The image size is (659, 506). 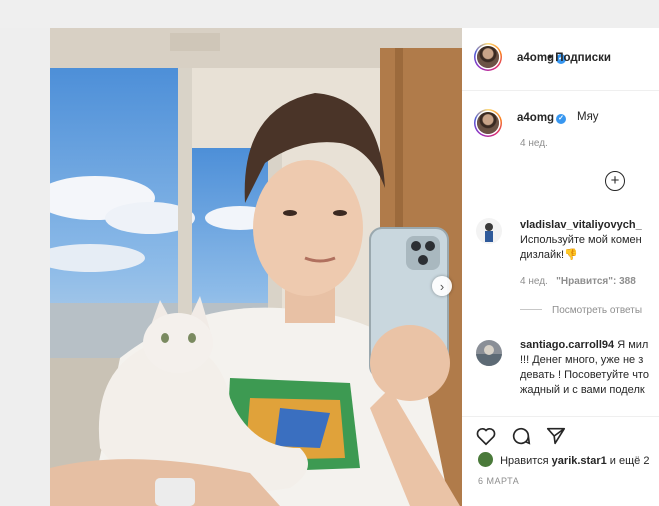 I want to click on browser-top-band, so click(x=329, y=14).